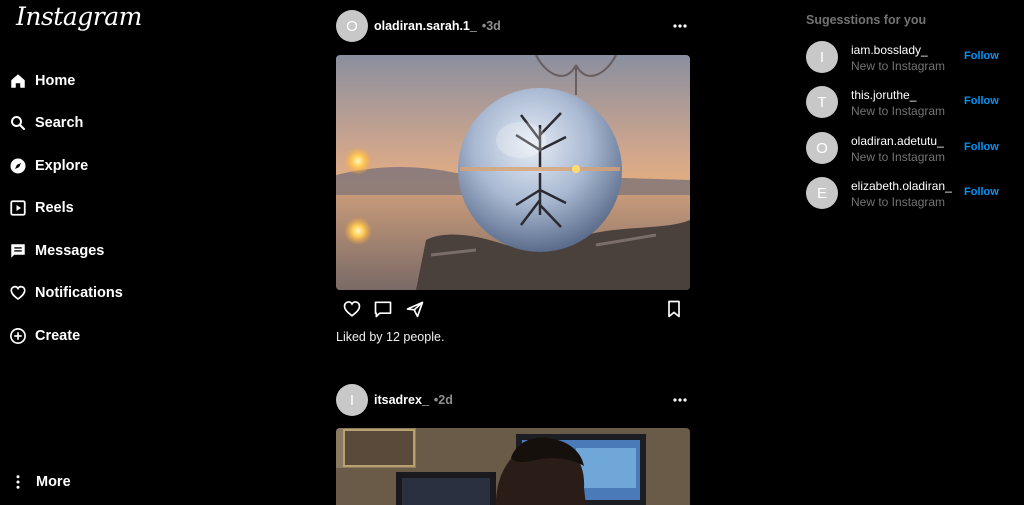 This screenshot has width=1024, height=505. What do you see at coordinates (18, 336) in the screenshot?
I see `plus-circle-icon` at bounding box center [18, 336].